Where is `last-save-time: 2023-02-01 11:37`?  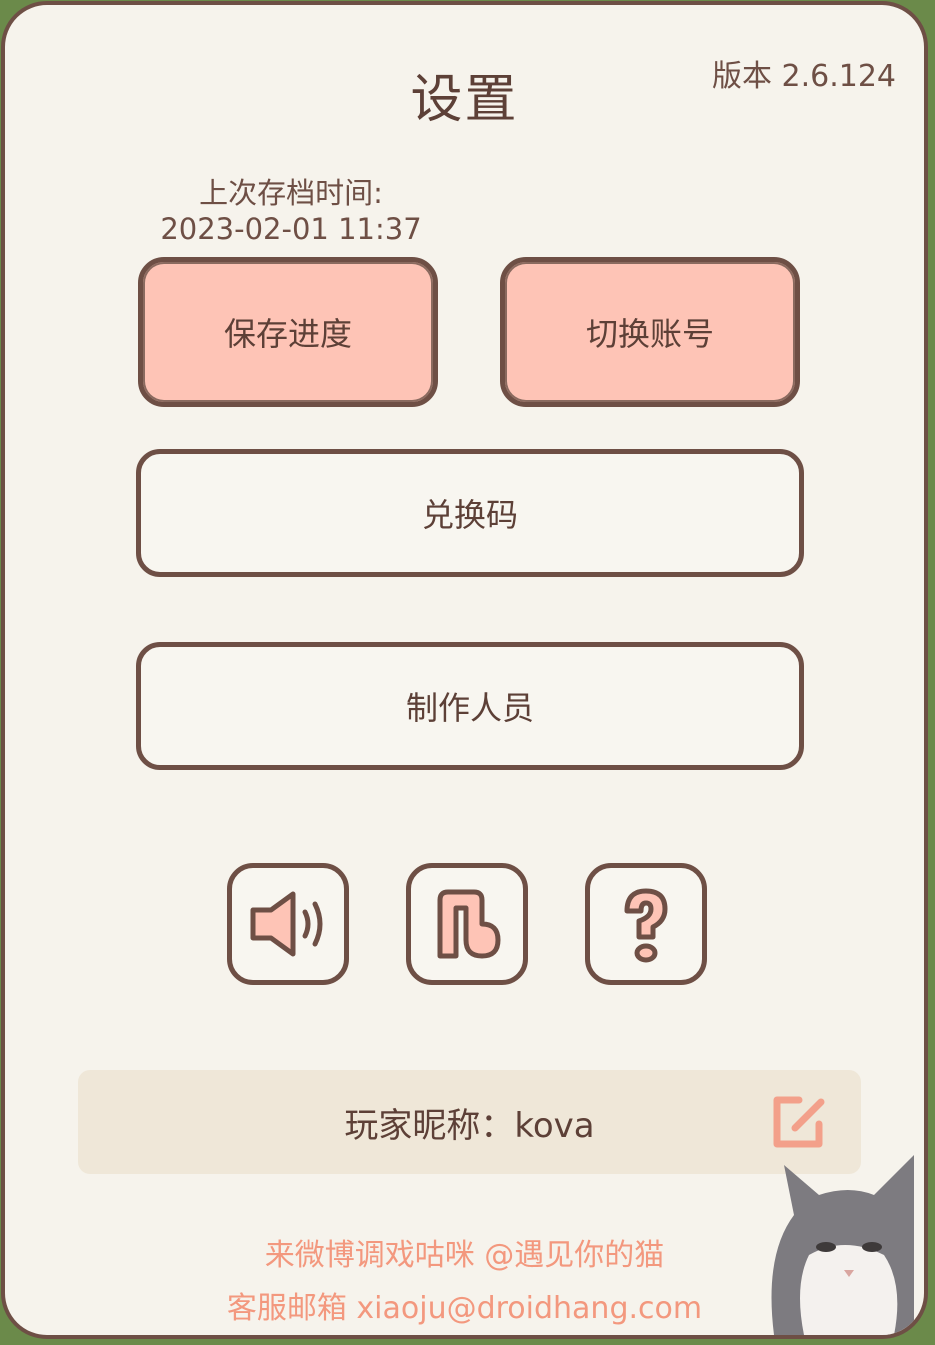 last-save-time: 2023-02-01 11:37 is located at coordinates (291, 229).